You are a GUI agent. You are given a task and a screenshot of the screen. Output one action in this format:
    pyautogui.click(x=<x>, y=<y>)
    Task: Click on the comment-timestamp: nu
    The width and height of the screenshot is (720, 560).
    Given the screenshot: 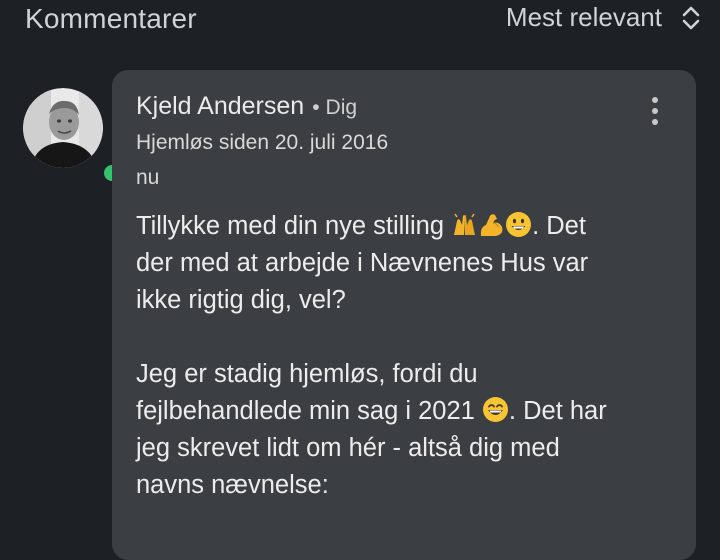 What is the action you would take?
    pyautogui.click(x=148, y=177)
    